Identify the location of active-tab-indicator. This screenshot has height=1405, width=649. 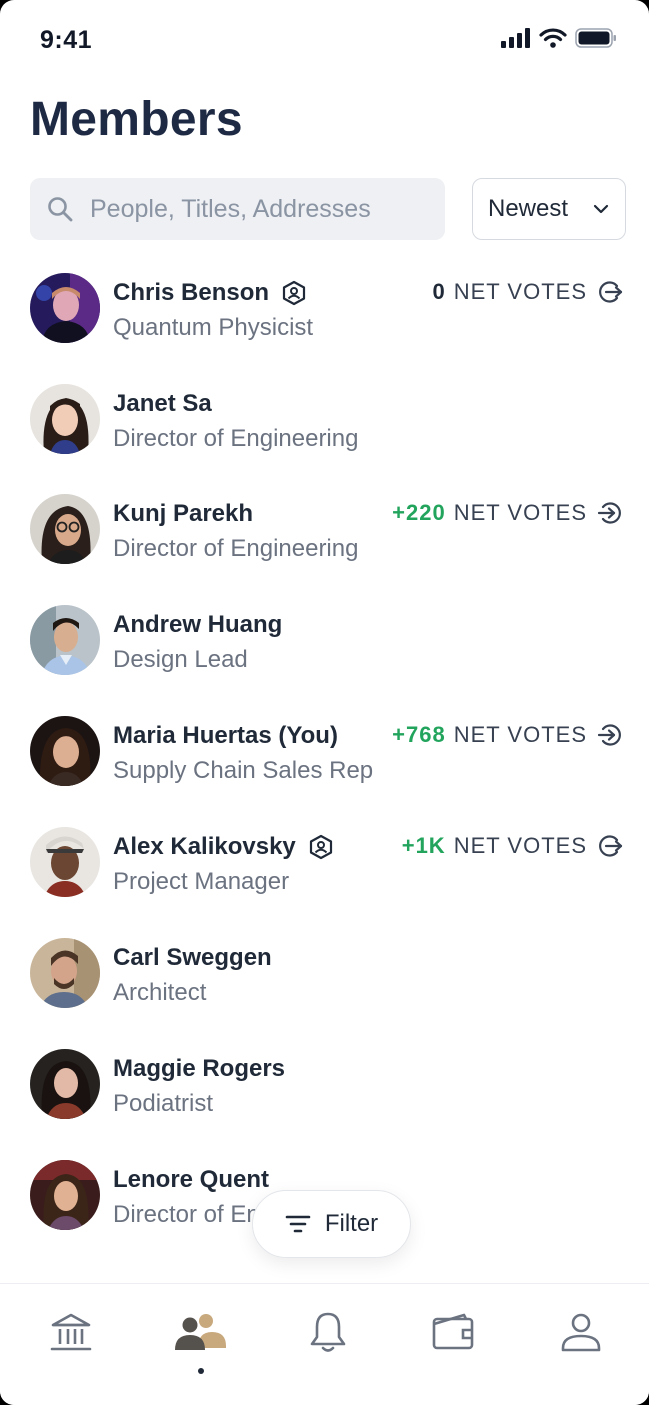
(201, 1371).